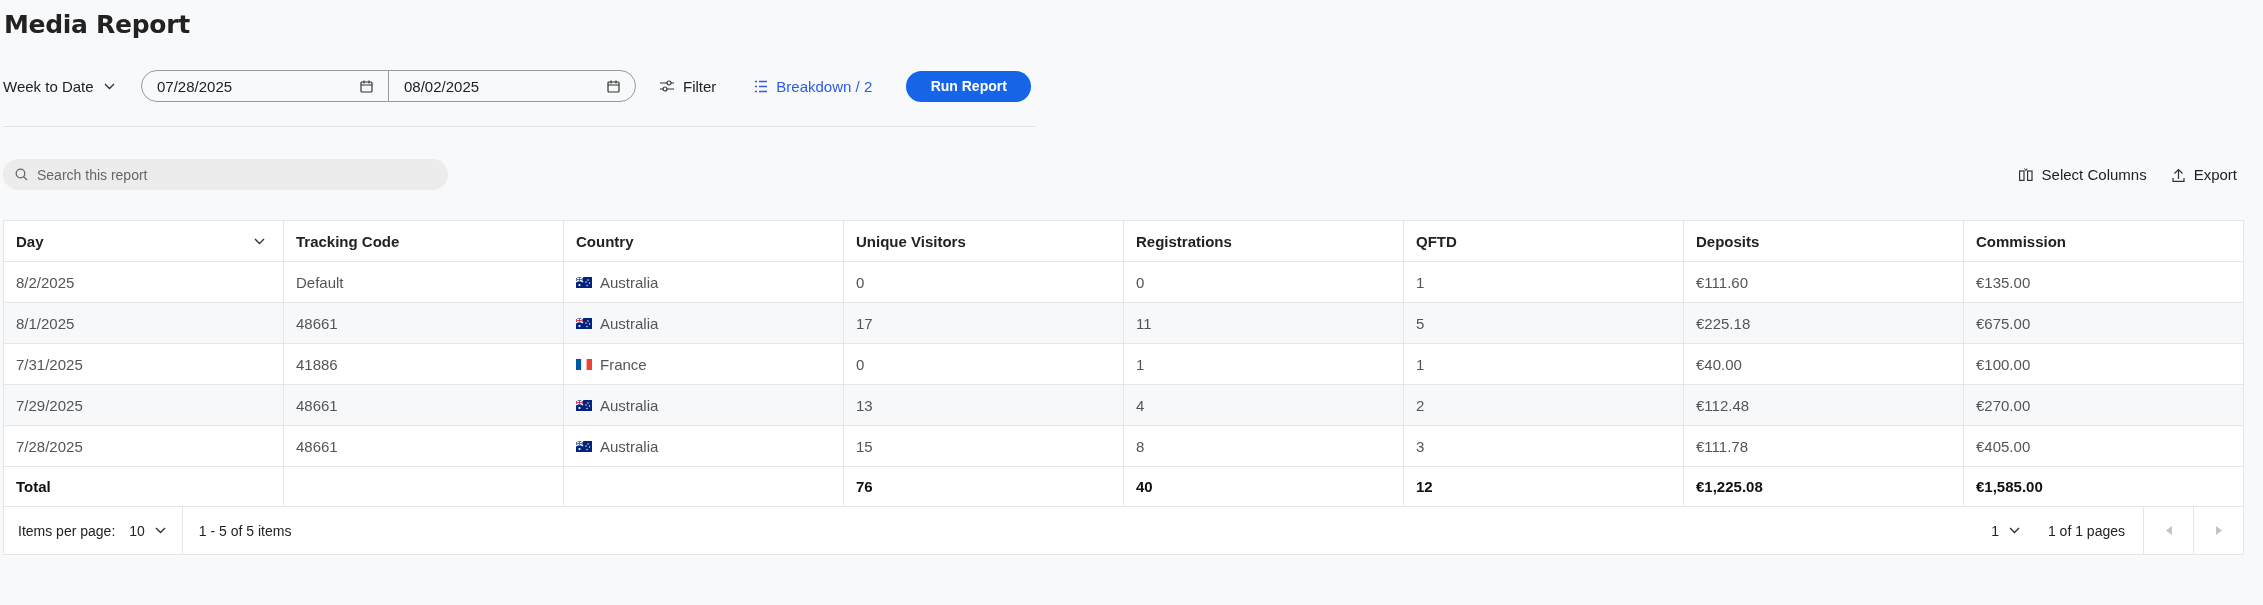  Describe the element at coordinates (2103, 446) in the screenshot. I see `table-cell: €405.00` at that location.